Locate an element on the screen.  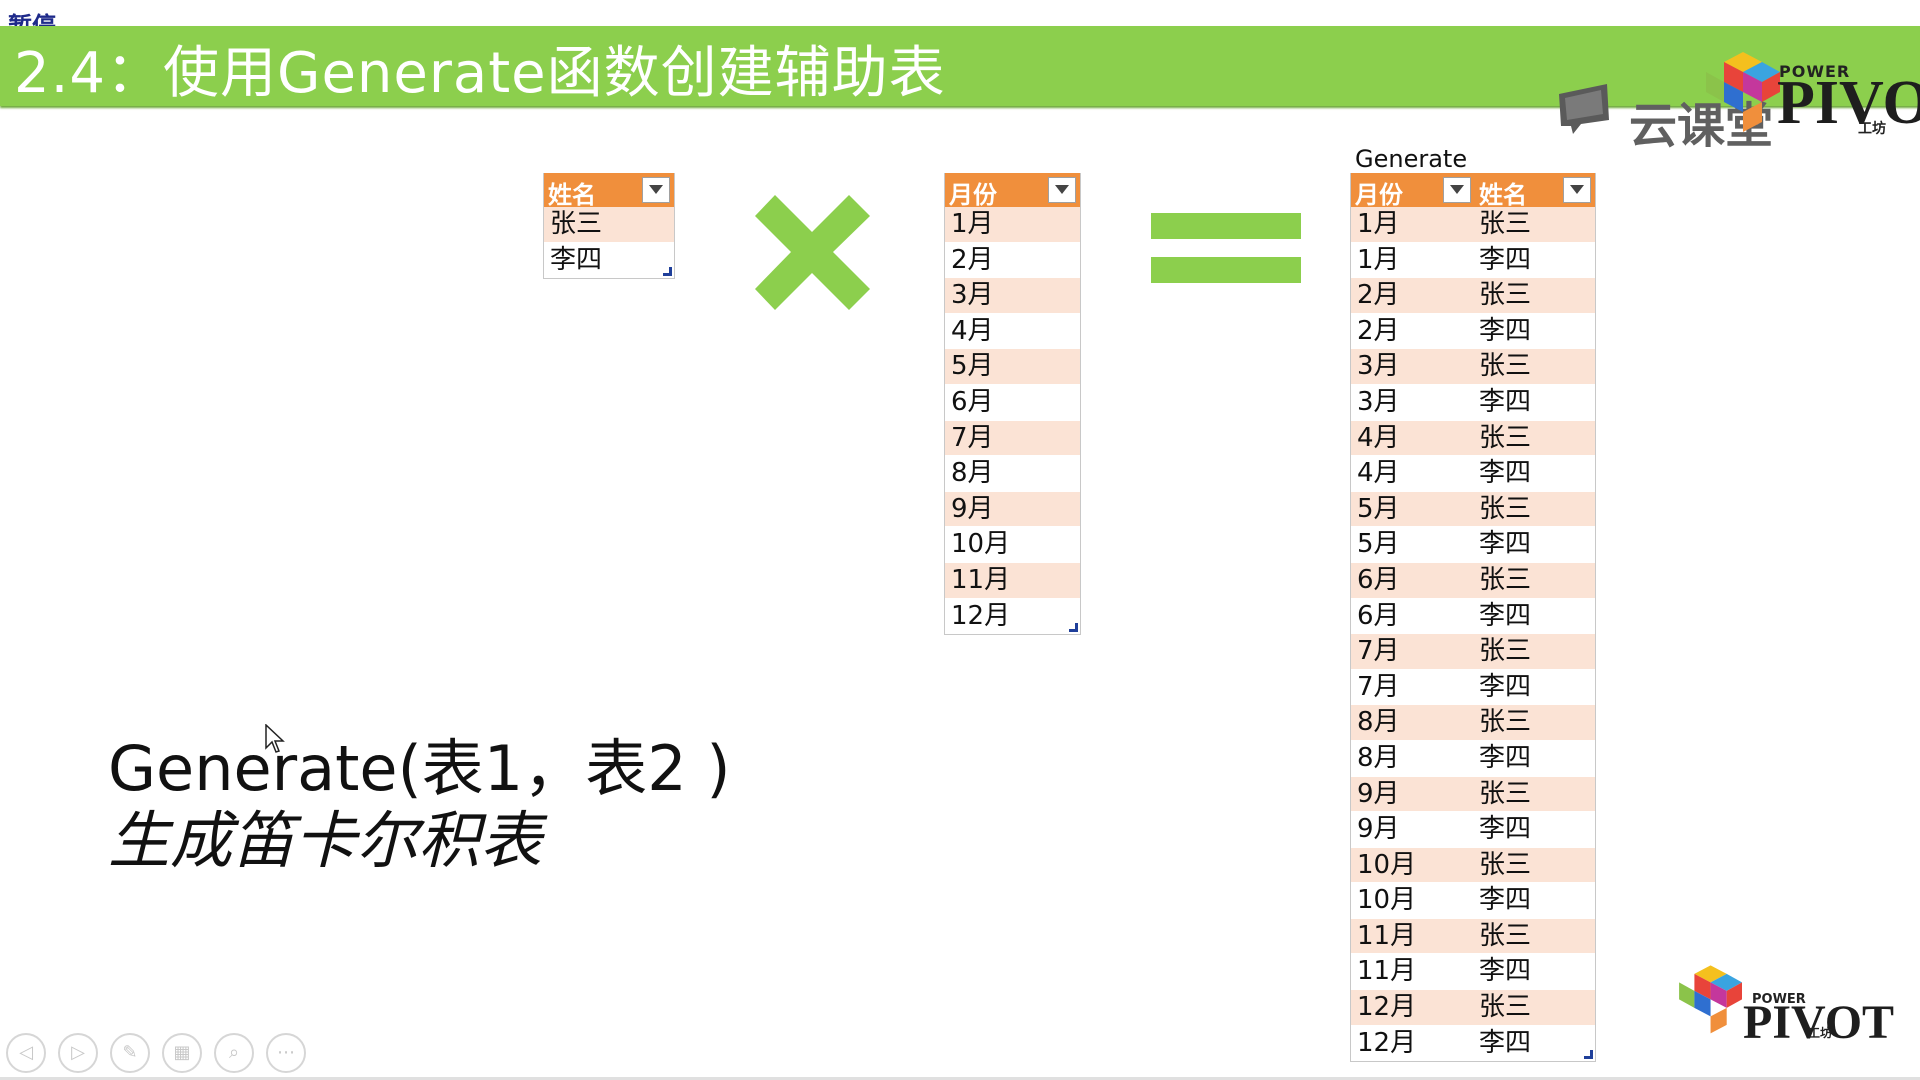
table-row: 9月 李四 is located at coordinates (1473, 830).